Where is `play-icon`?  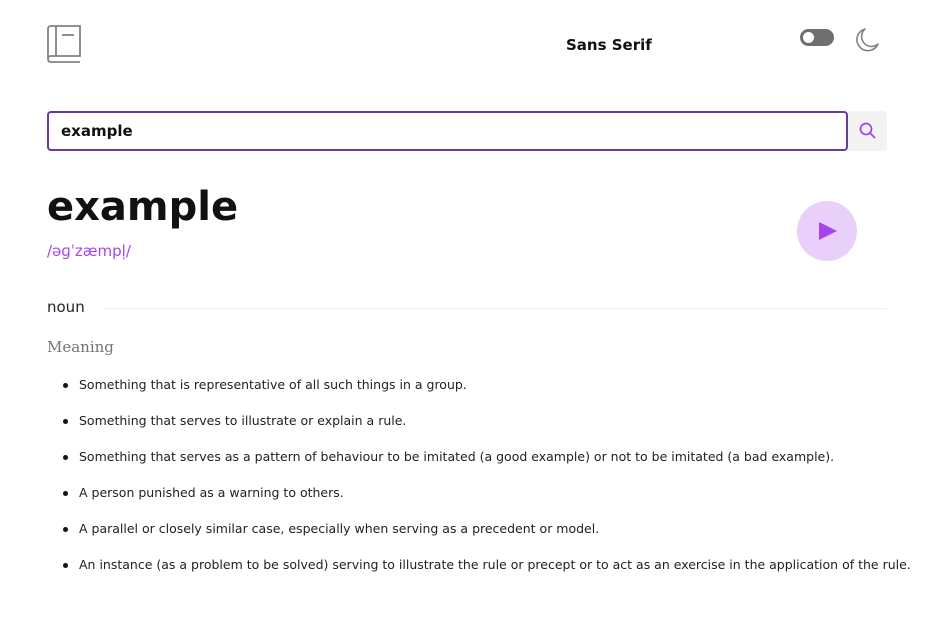 play-icon is located at coordinates (828, 231).